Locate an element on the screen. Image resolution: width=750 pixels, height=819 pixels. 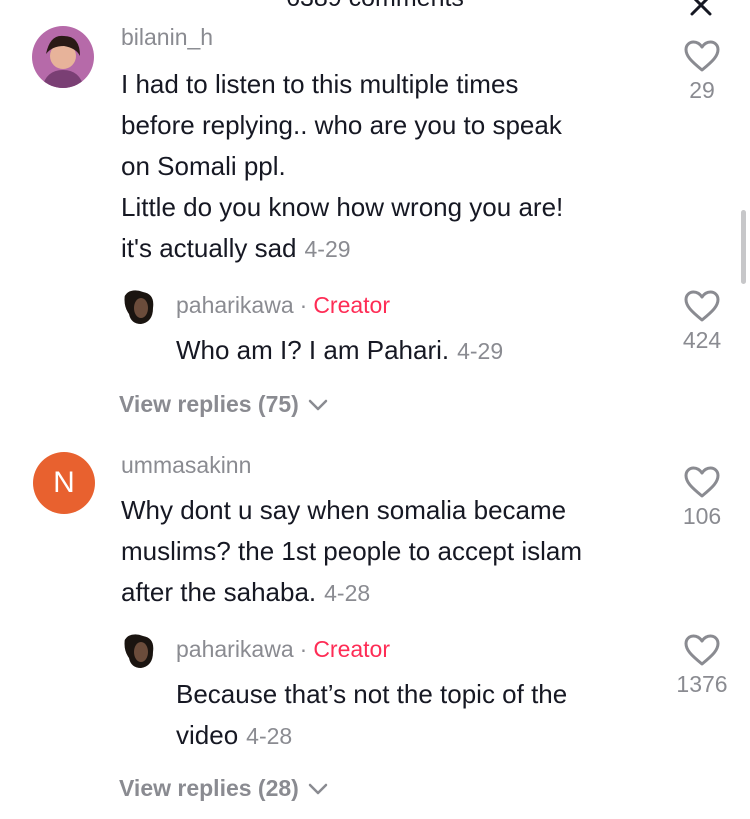
like-count: 1376 is located at coordinates (702, 684).